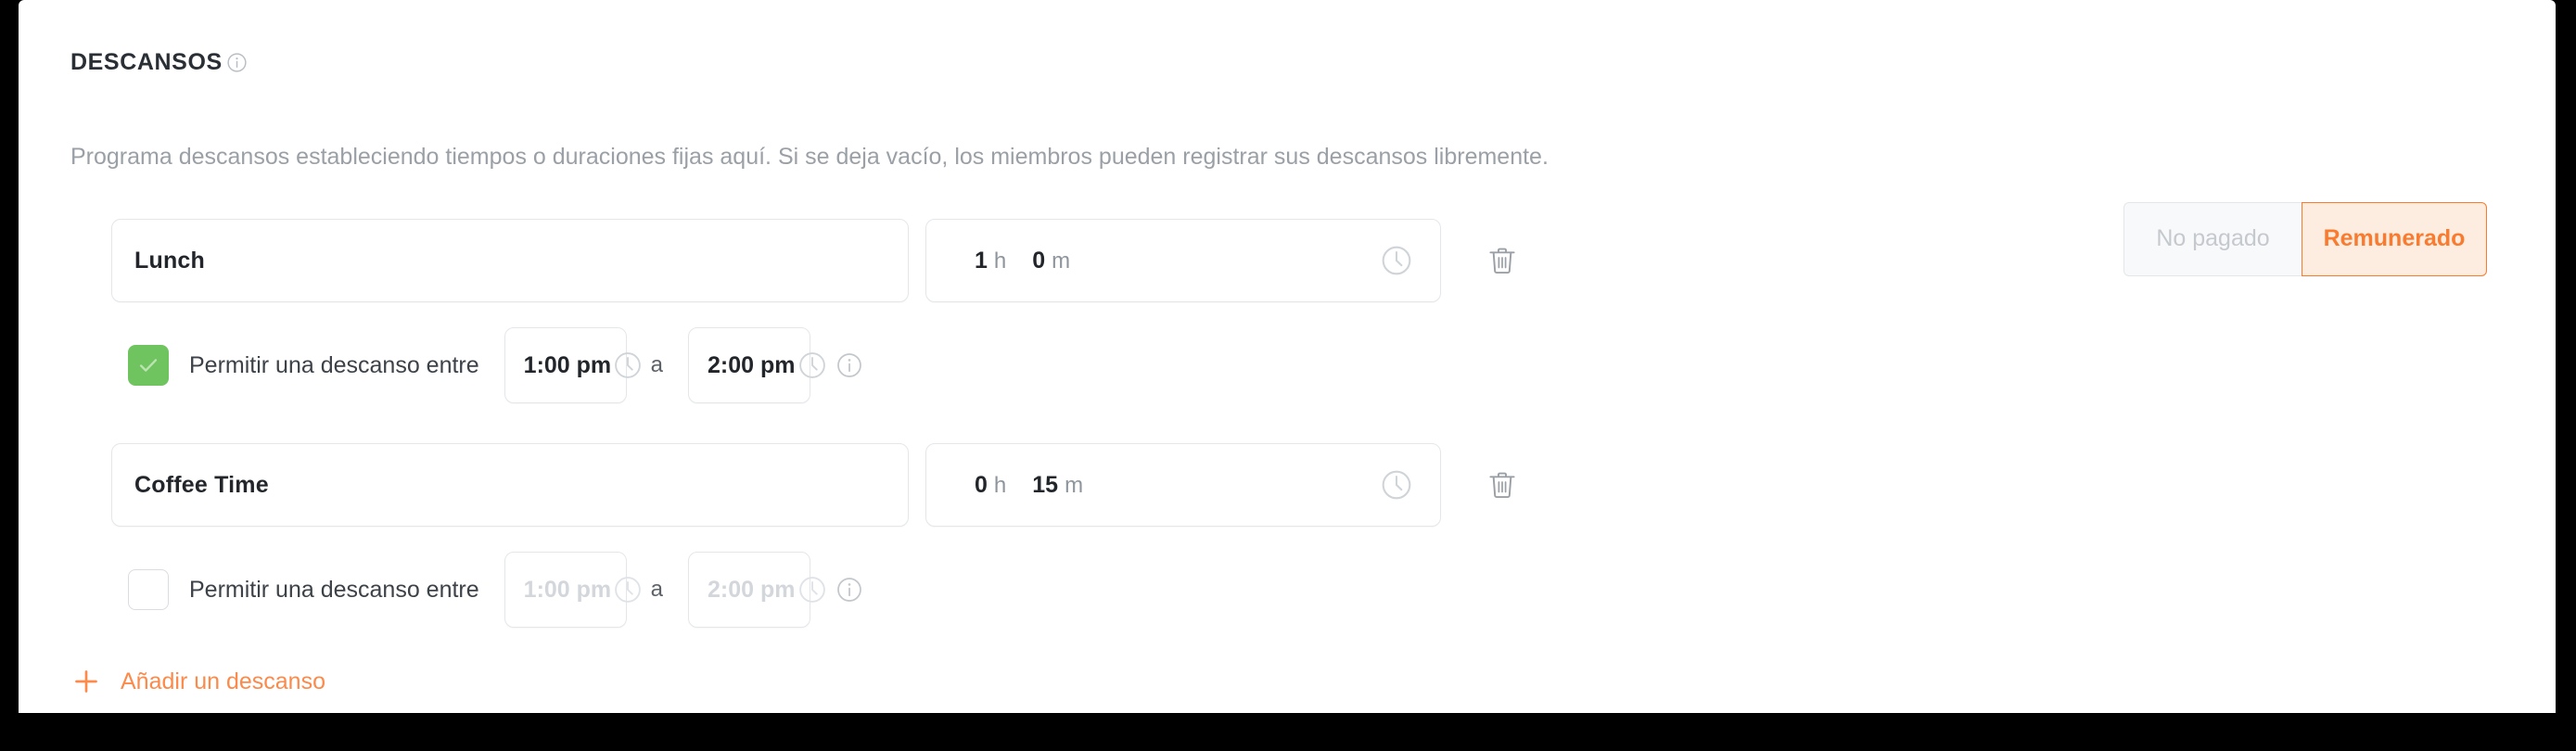 Image resolution: width=2576 pixels, height=751 pixels. What do you see at coordinates (752, 589) in the screenshot?
I see `break-window-end-placeholder: 2:00 pm` at bounding box center [752, 589].